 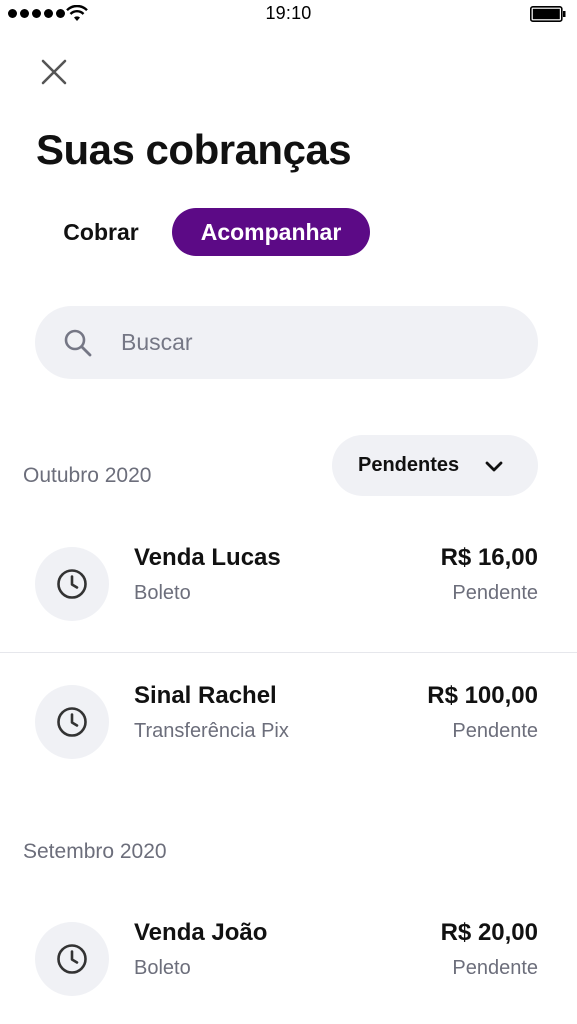 I want to click on item-title: Venda Lucas, so click(x=207, y=557).